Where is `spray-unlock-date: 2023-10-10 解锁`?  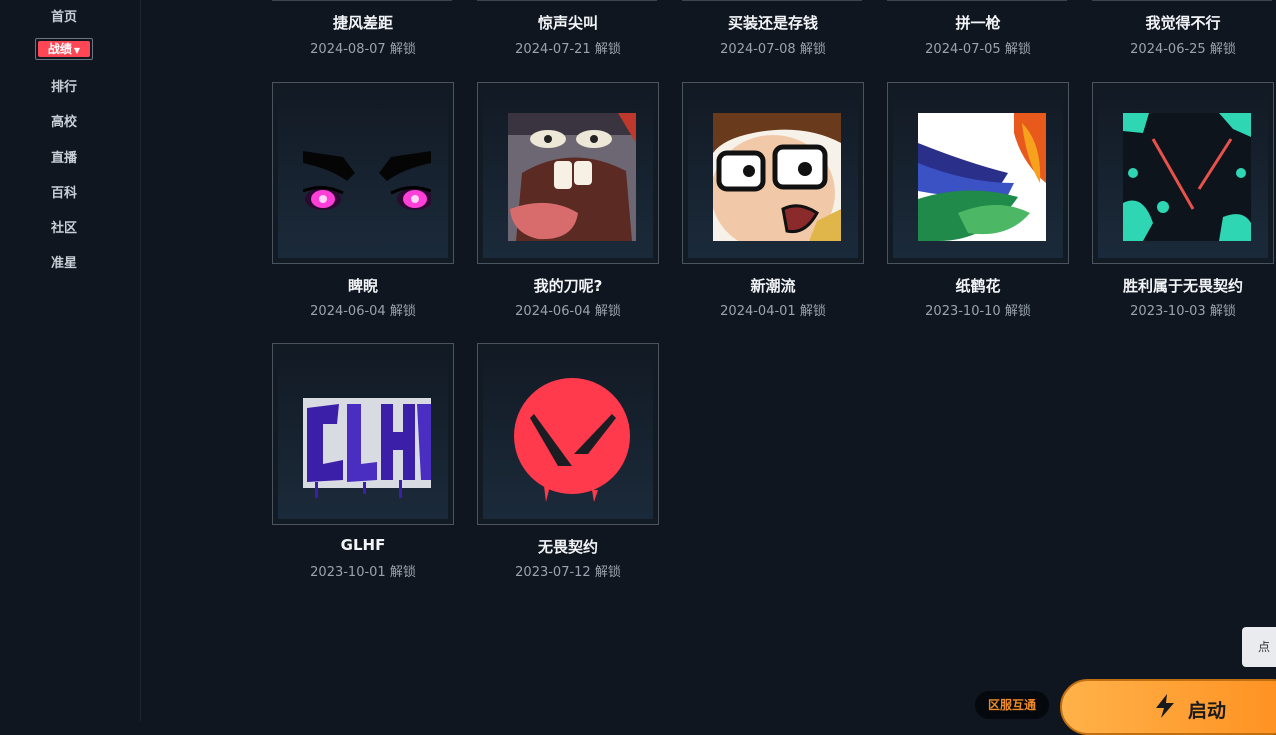
spray-unlock-date: 2023-10-10 解锁 is located at coordinates (978, 311).